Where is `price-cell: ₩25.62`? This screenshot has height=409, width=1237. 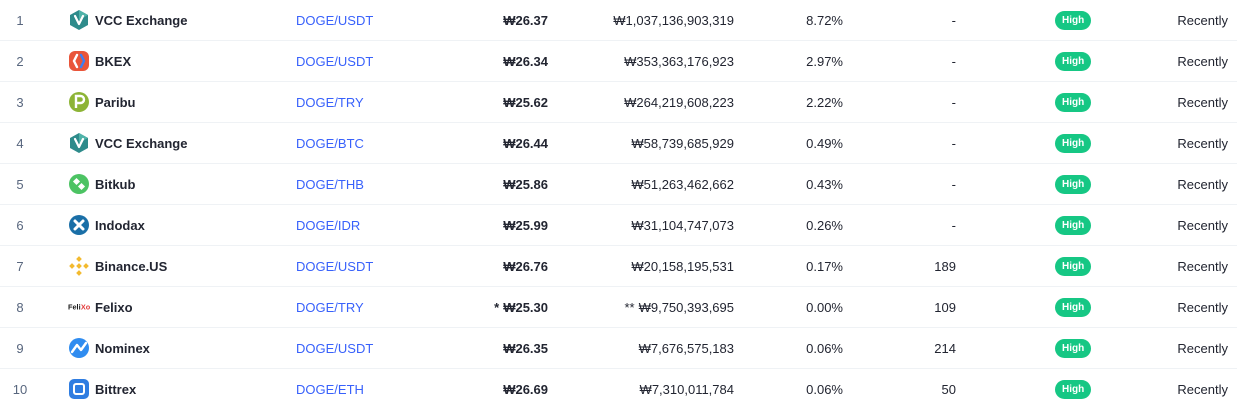
price-cell: ₩25.62 is located at coordinates (474, 102).